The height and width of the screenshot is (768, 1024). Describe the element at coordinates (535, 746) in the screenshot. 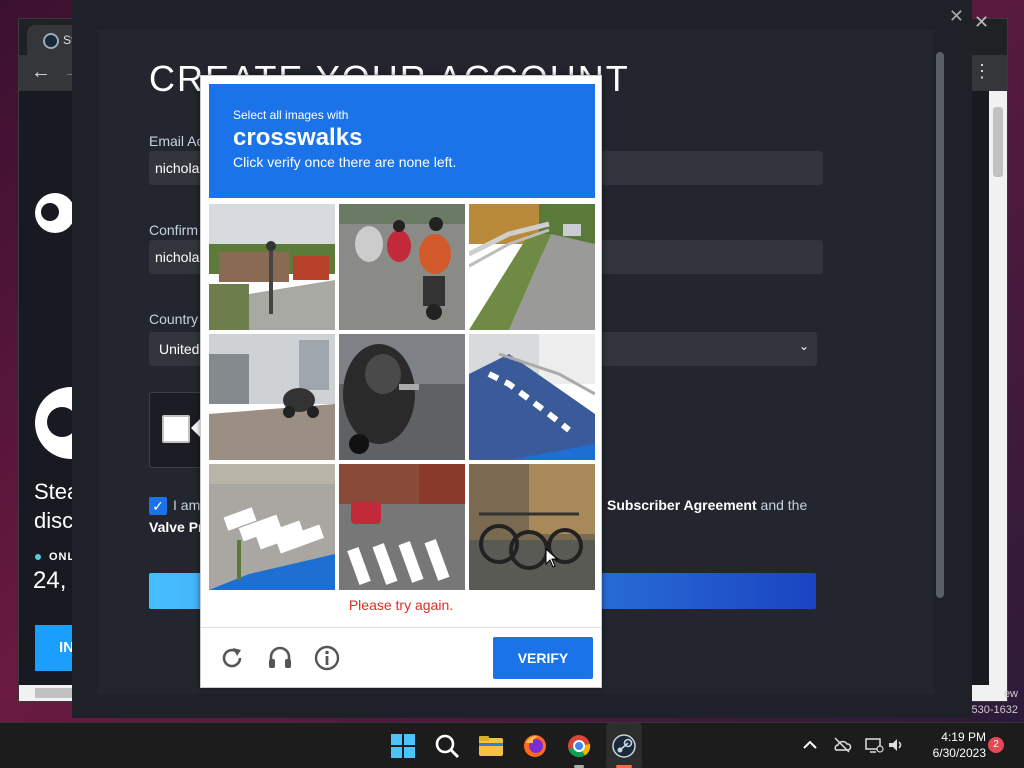

I see `firefox-icon` at that location.